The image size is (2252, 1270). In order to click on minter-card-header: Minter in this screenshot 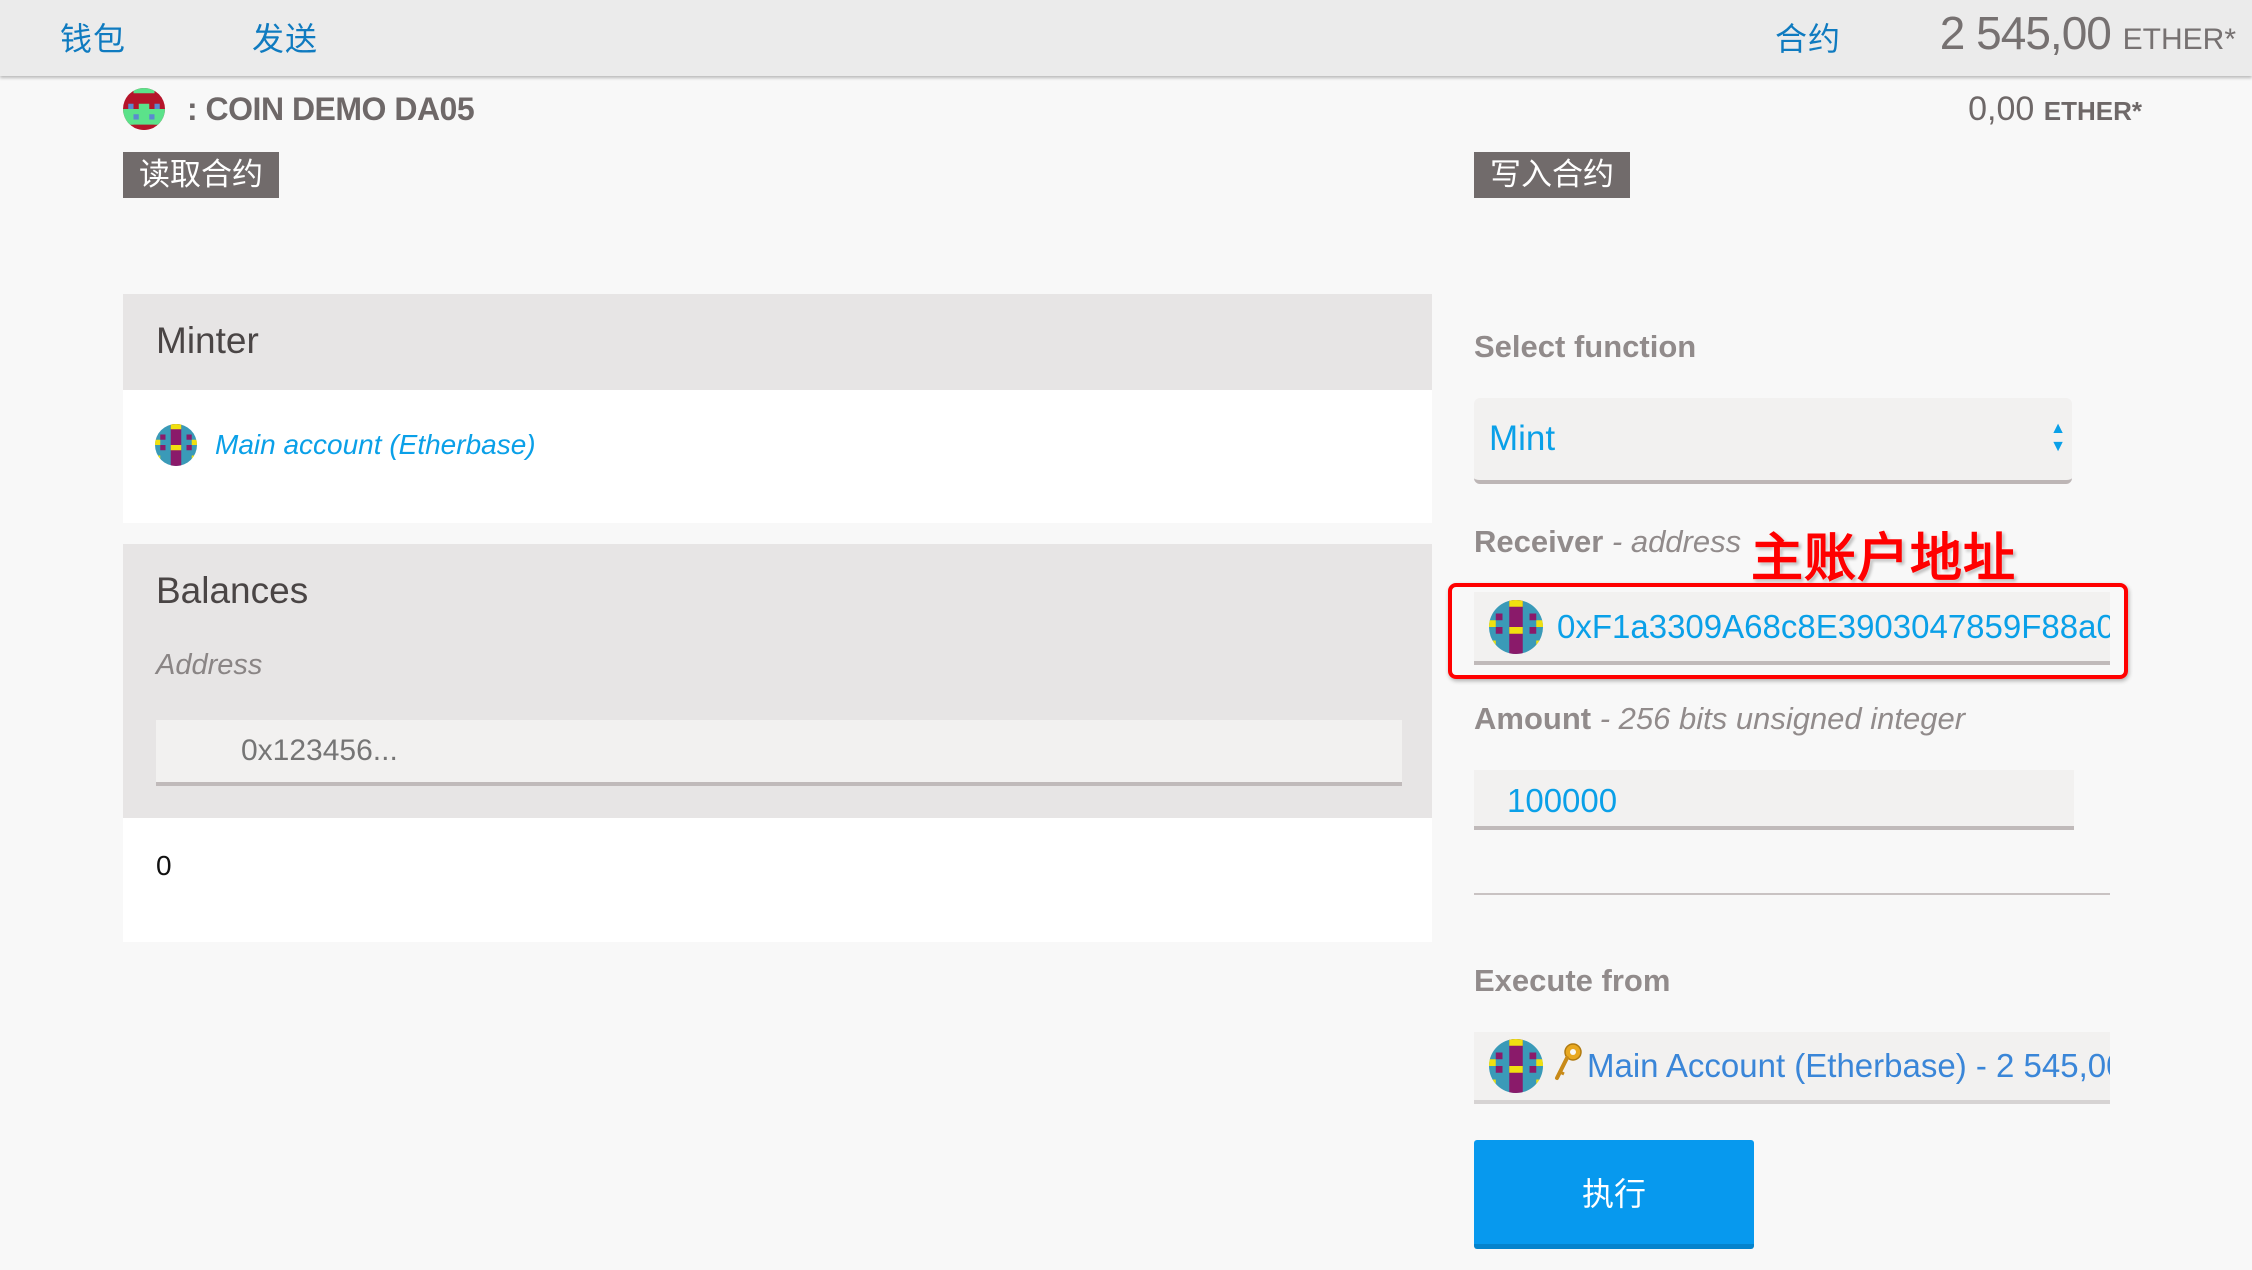, I will do `click(777, 342)`.